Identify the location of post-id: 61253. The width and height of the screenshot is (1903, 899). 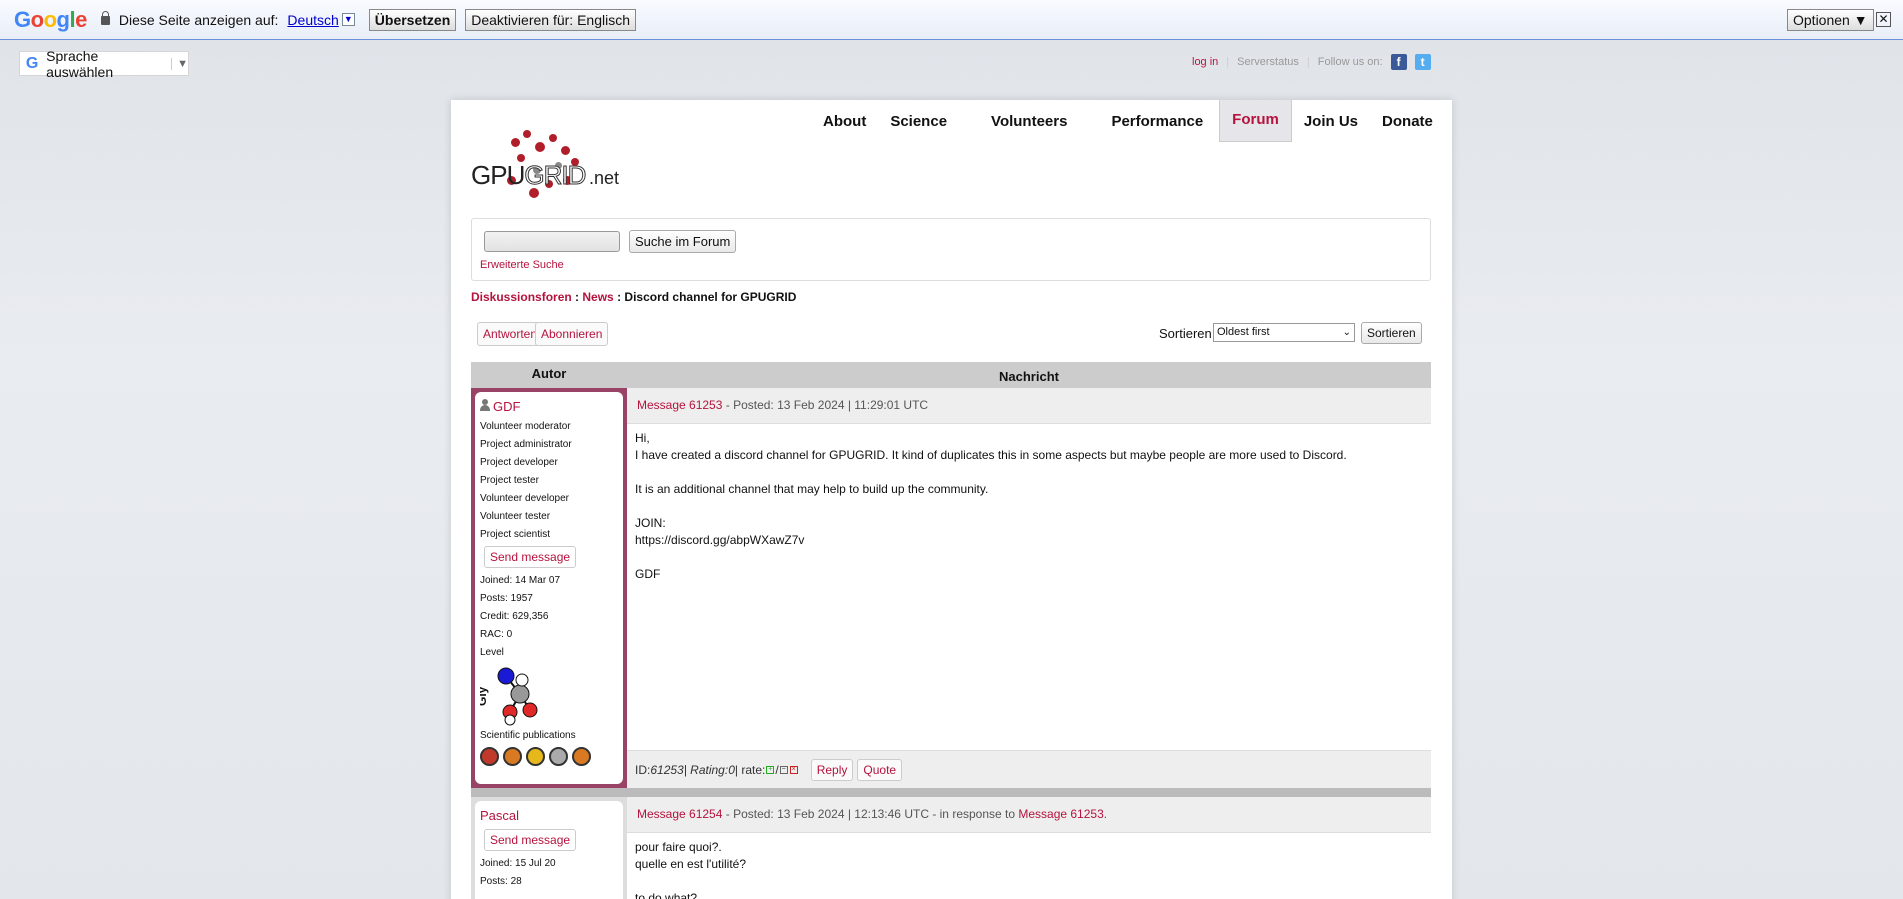
(667, 769).